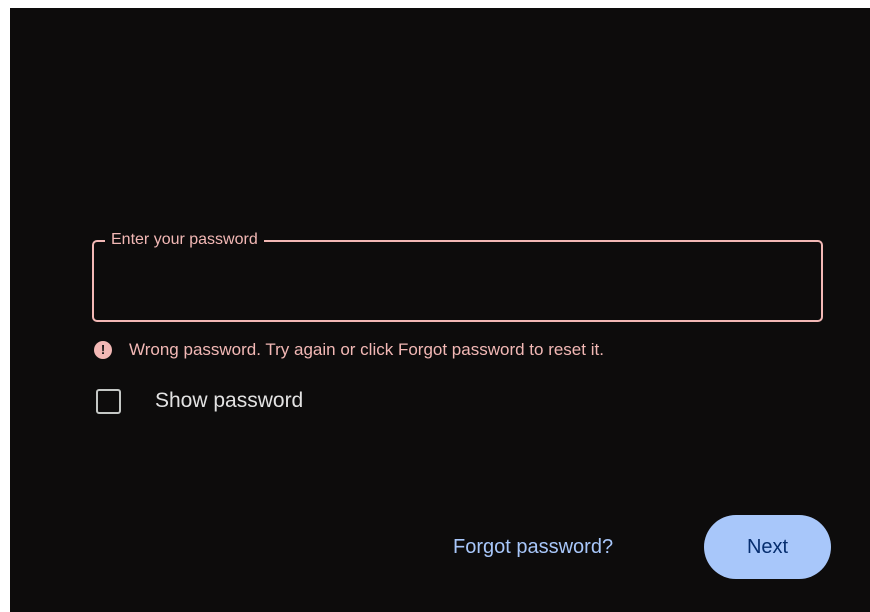  Describe the element at coordinates (229, 401) in the screenshot. I see `show-password-label: Show password` at that location.